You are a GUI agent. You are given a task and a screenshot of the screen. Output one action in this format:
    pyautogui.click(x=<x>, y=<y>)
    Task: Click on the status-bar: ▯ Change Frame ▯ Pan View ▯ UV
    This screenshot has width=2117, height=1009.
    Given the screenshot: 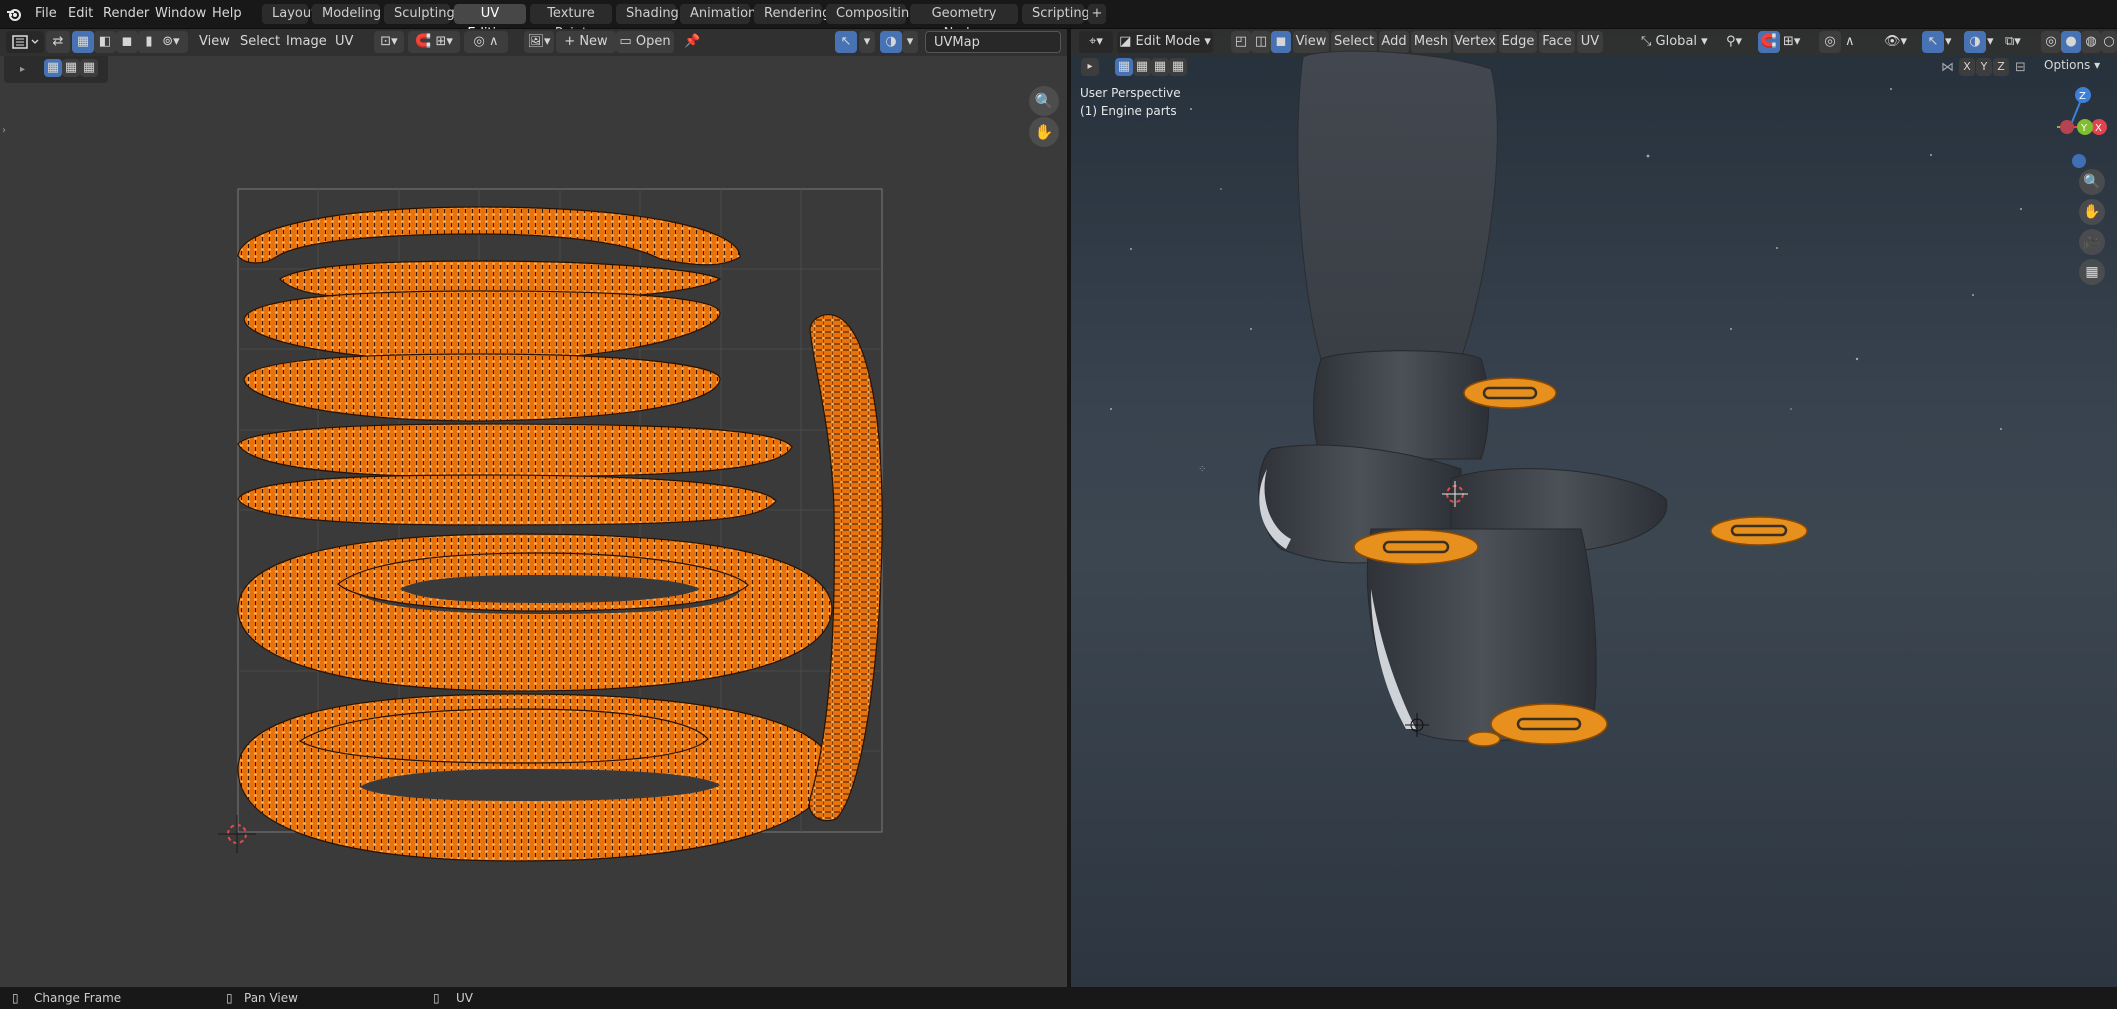 What is the action you would take?
    pyautogui.click(x=1058, y=998)
    